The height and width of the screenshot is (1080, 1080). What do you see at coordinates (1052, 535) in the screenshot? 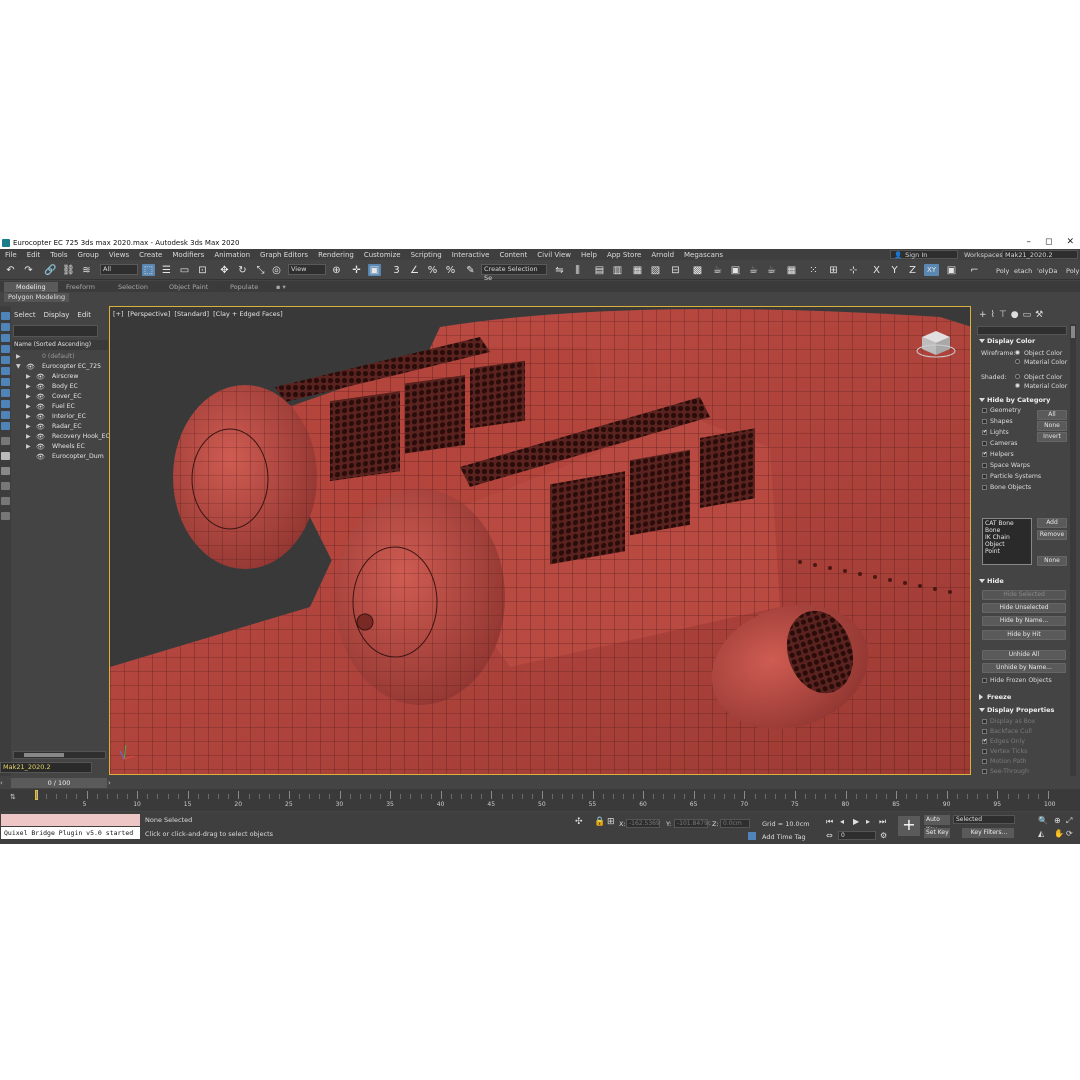
I see `category-remove-button: Remove` at bounding box center [1052, 535].